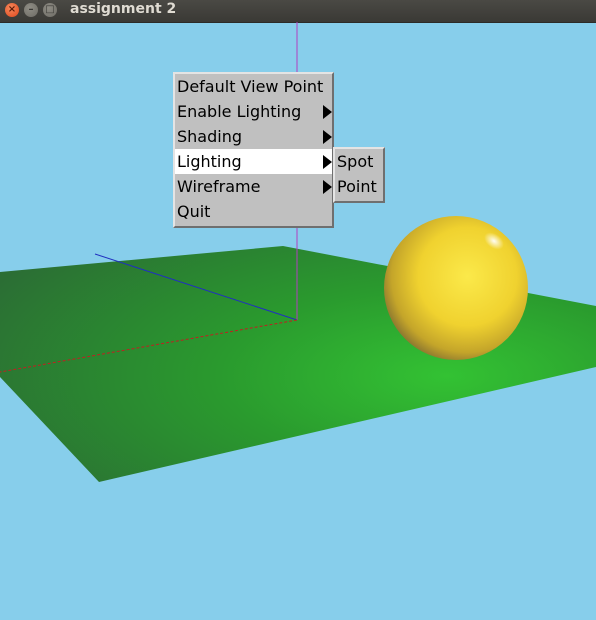  I want to click on menu-item-shading: Shading, so click(253, 136).